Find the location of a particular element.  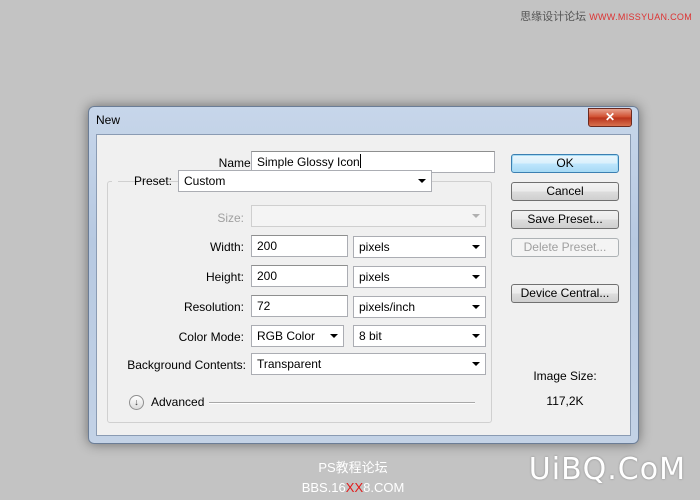

advanced-label: Advanced is located at coordinates (177, 402).